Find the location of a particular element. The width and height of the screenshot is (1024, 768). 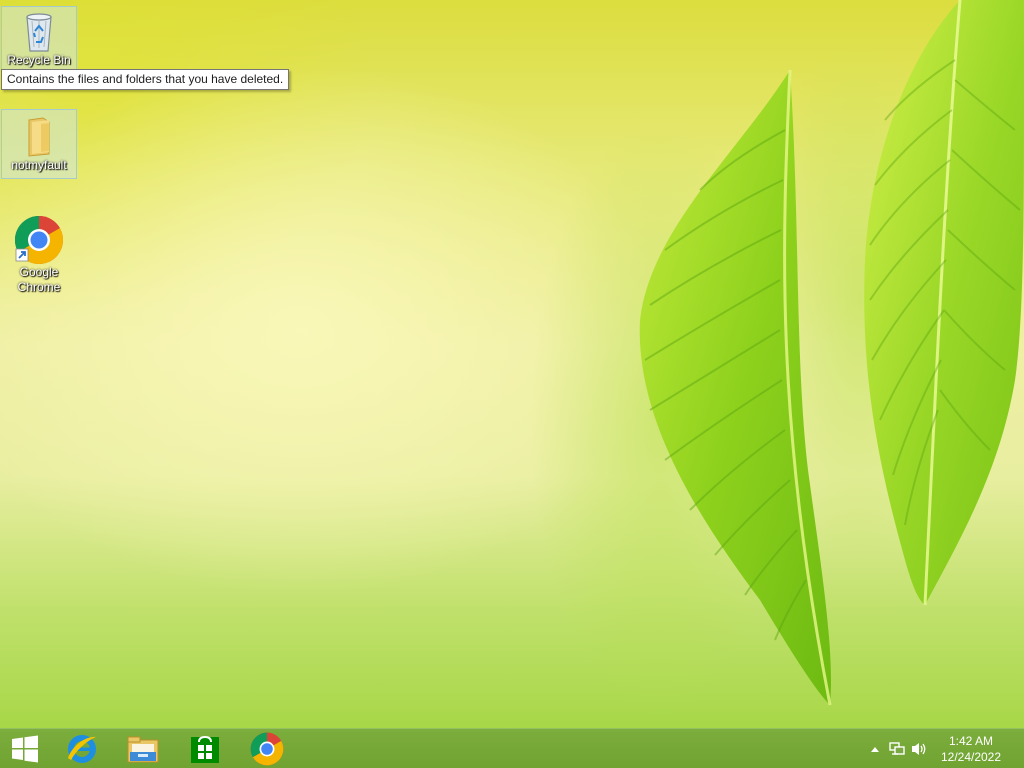

windows-logo-icon is located at coordinates (25, 749).